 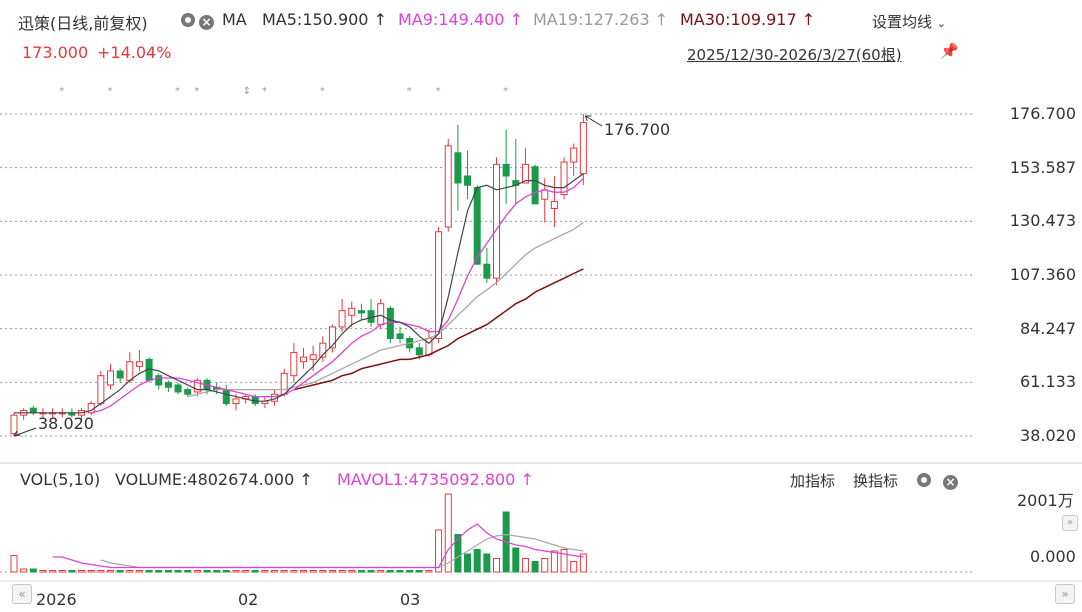 What do you see at coordinates (1042, 221) in the screenshot?
I see `price-axis-label: 130.473` at bounding box center [1042, 221].